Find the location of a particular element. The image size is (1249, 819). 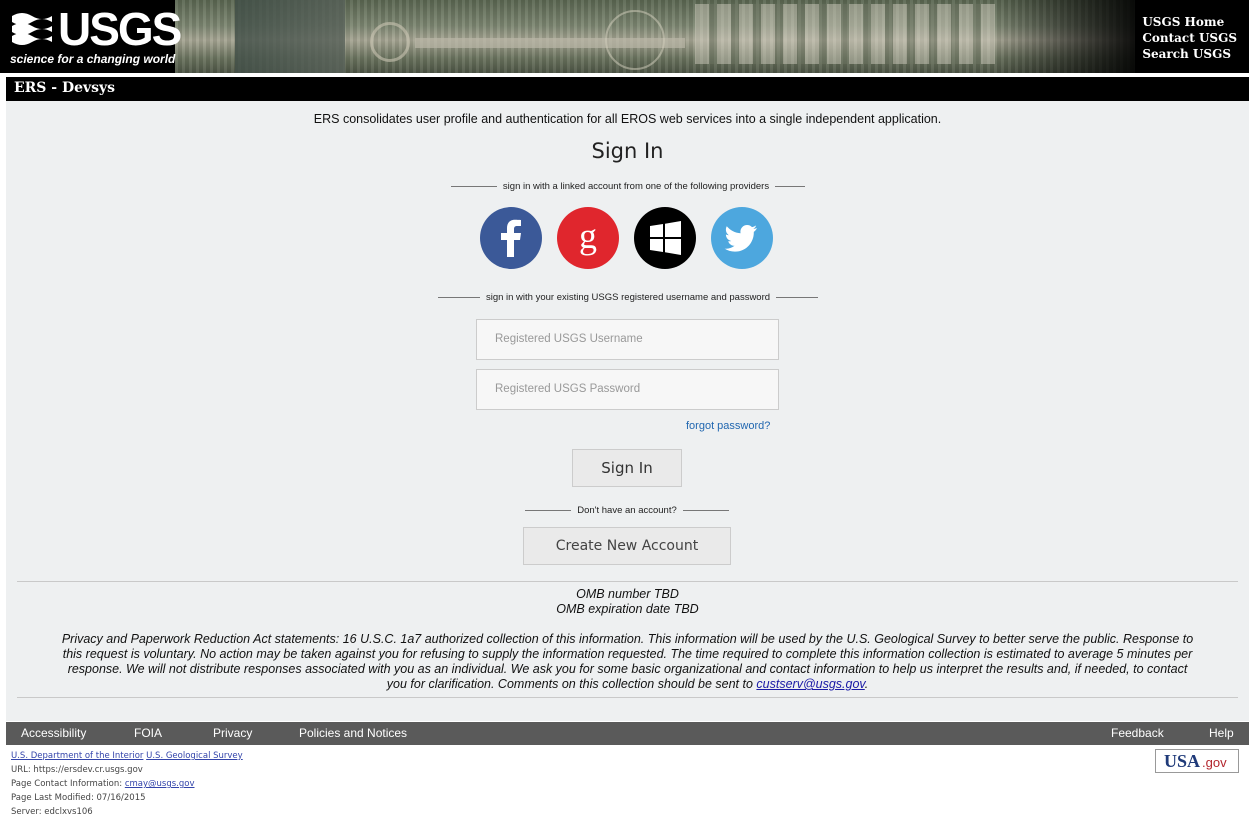

footer-server: Server: edclxvs106 is located at coordinates (52, 812).